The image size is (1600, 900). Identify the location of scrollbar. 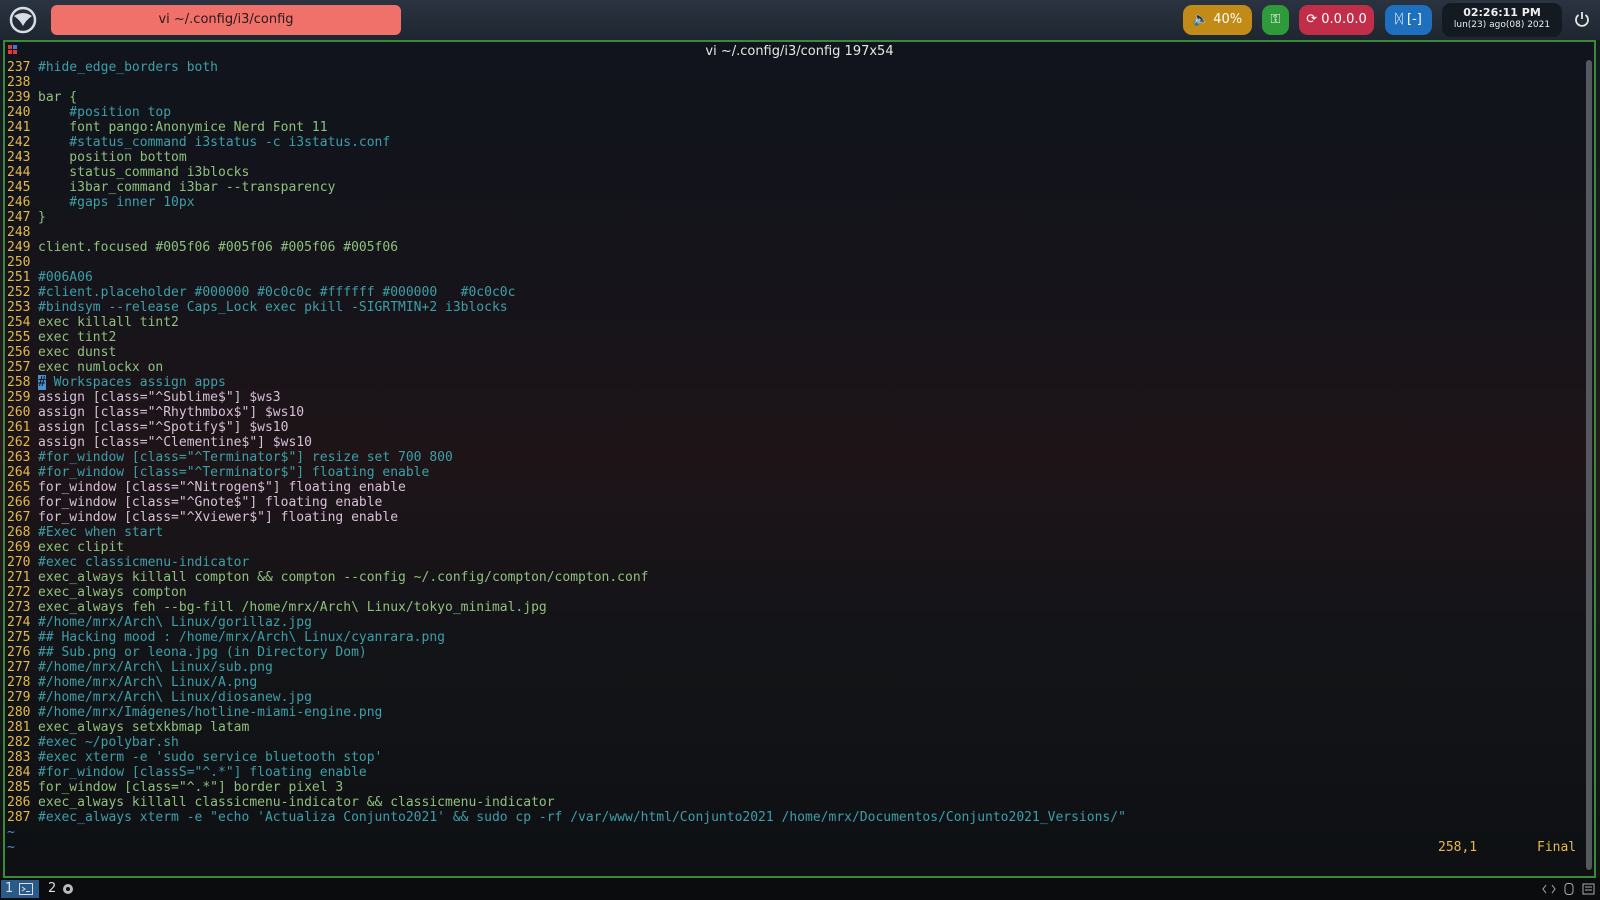
(1589, 465).